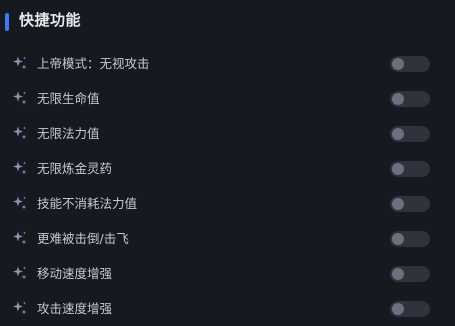 The image size is (455, 326). What do you see at coordinates (227, 273) in the screenshot?
I see `cheat-row: 移动速度增强` at bounding box center [227, 273].